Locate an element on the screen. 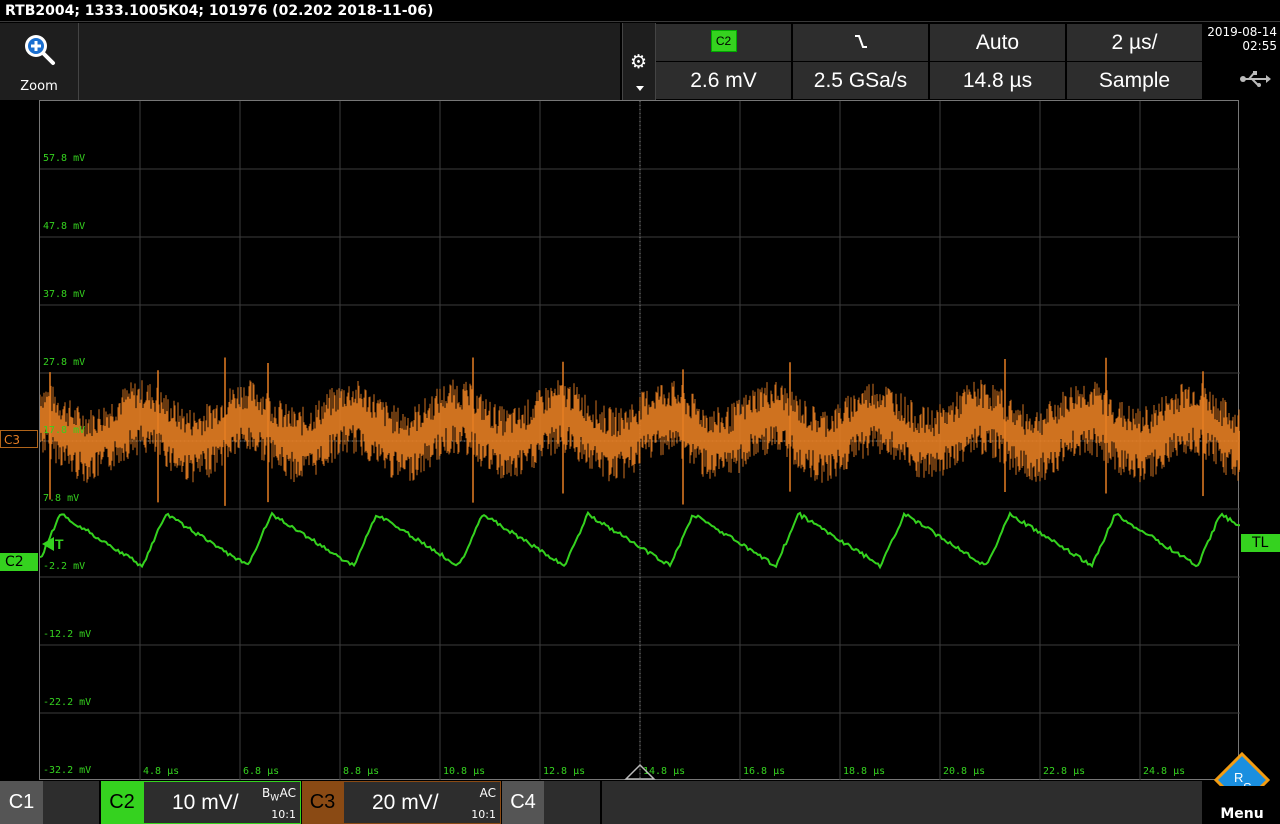 The height and width of the screenshot is (824, 1280). trigger-t-icon: T is located at coordinates (59, 544).